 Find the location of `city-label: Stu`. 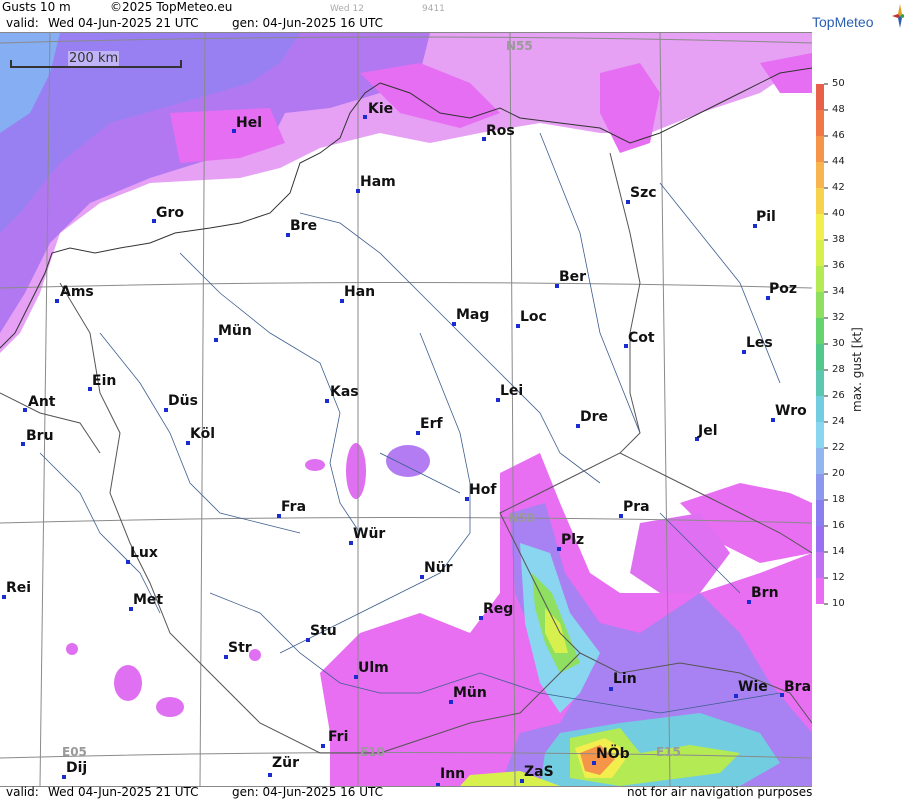

city-label: Stu is located at coordinates (323, 631).